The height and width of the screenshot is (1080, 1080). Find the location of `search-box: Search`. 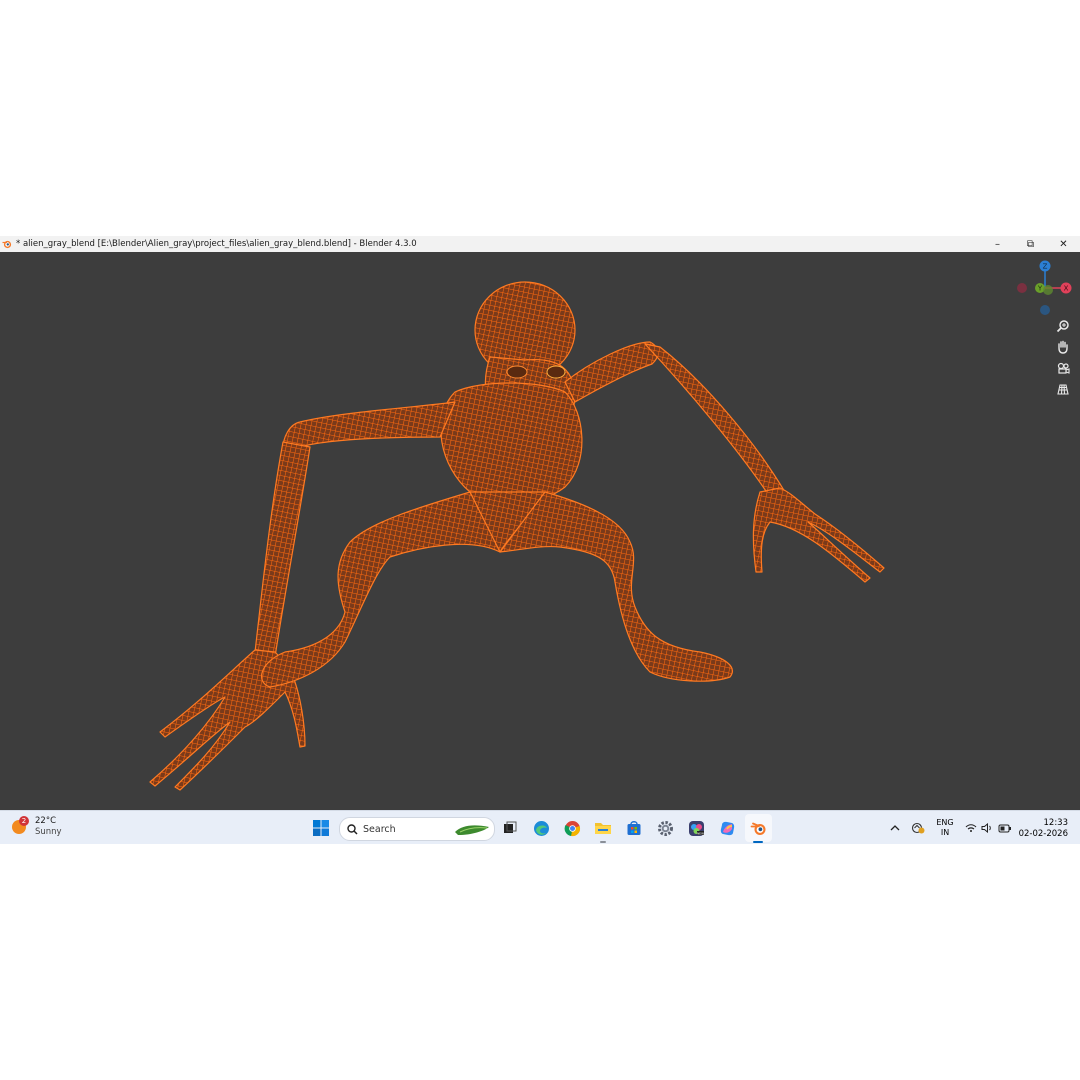

search-box: Search is located at coordinates (417, 829).